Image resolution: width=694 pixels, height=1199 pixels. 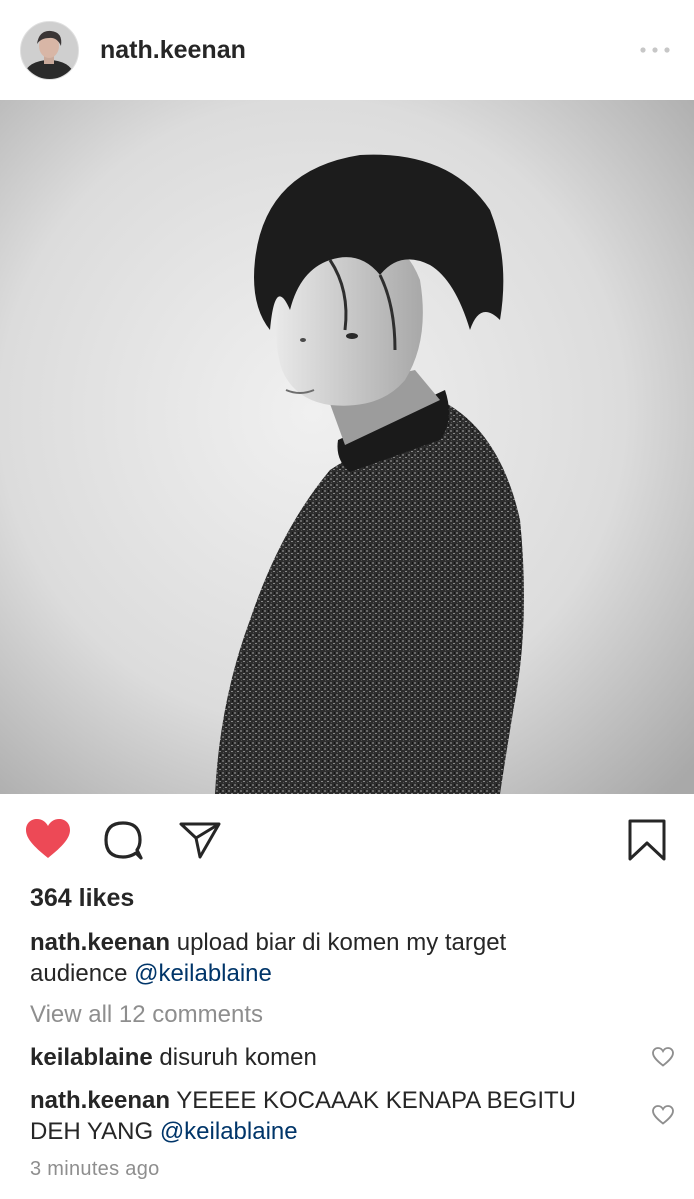 What do you see at coordinates (100, 942) in the screenshot?
I see `caption-username: nath.keenan` at bounding box center [100, 942].